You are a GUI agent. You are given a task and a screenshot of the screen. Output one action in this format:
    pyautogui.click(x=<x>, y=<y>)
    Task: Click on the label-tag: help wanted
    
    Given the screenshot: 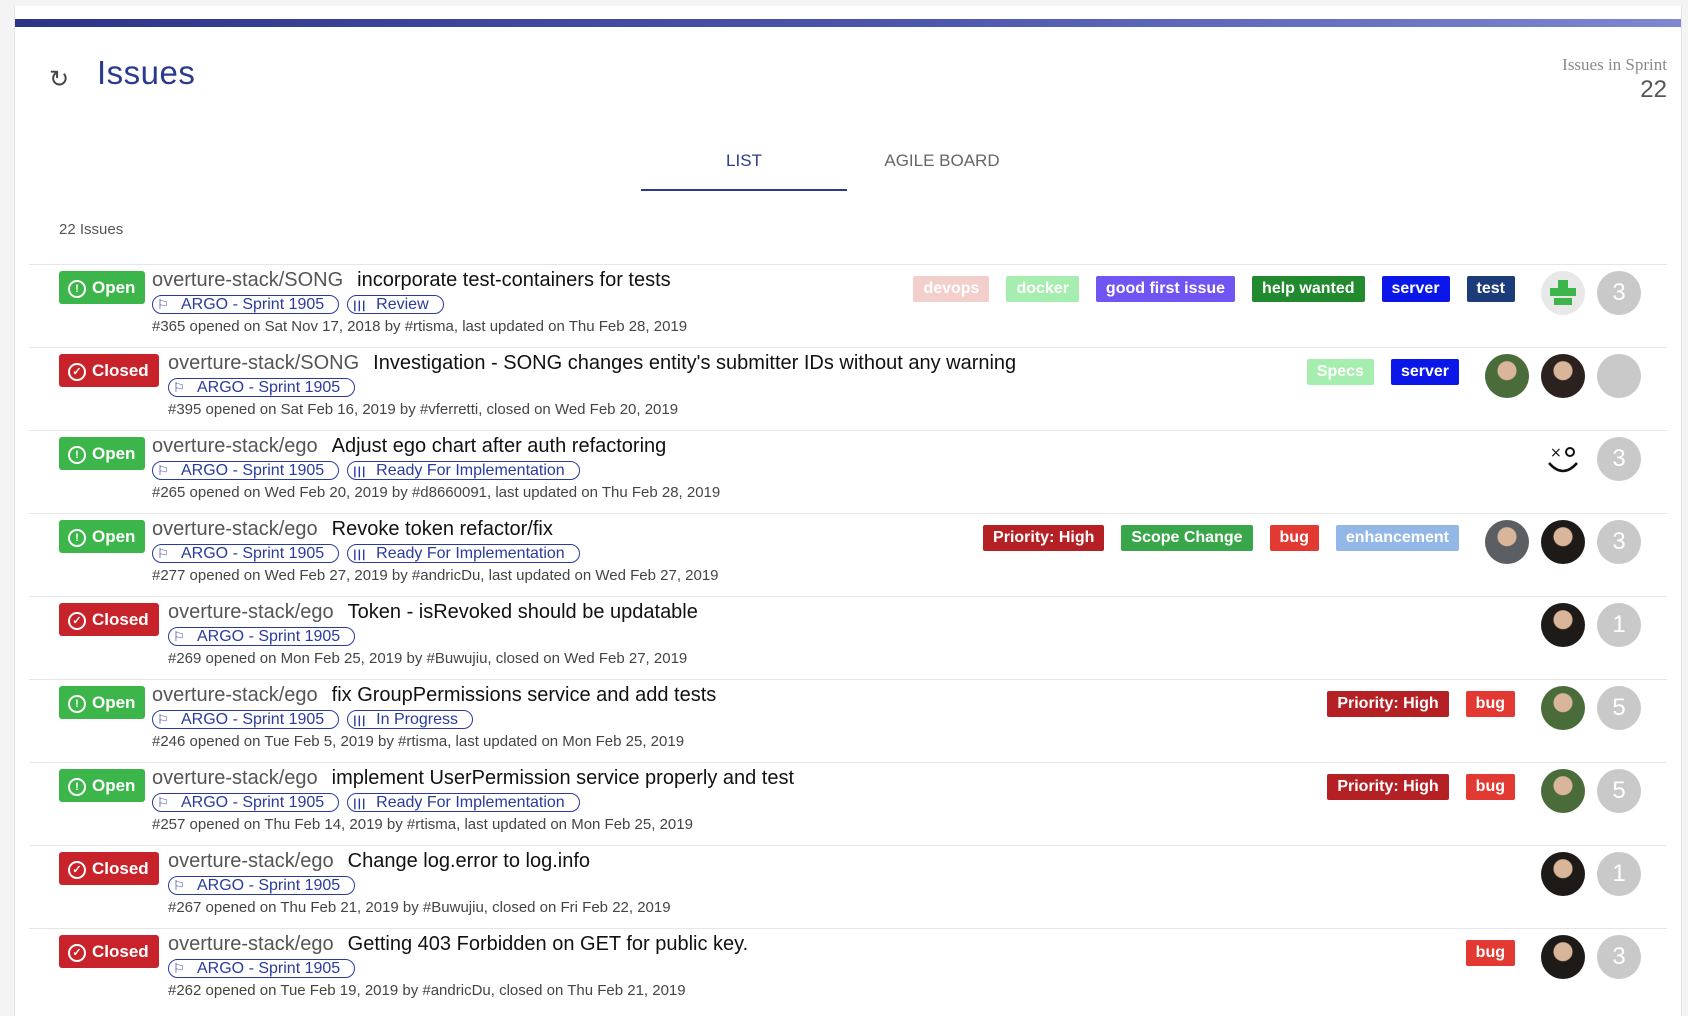 What is the action you would take?
    pyautogui.click(x=1308, y=289)
    